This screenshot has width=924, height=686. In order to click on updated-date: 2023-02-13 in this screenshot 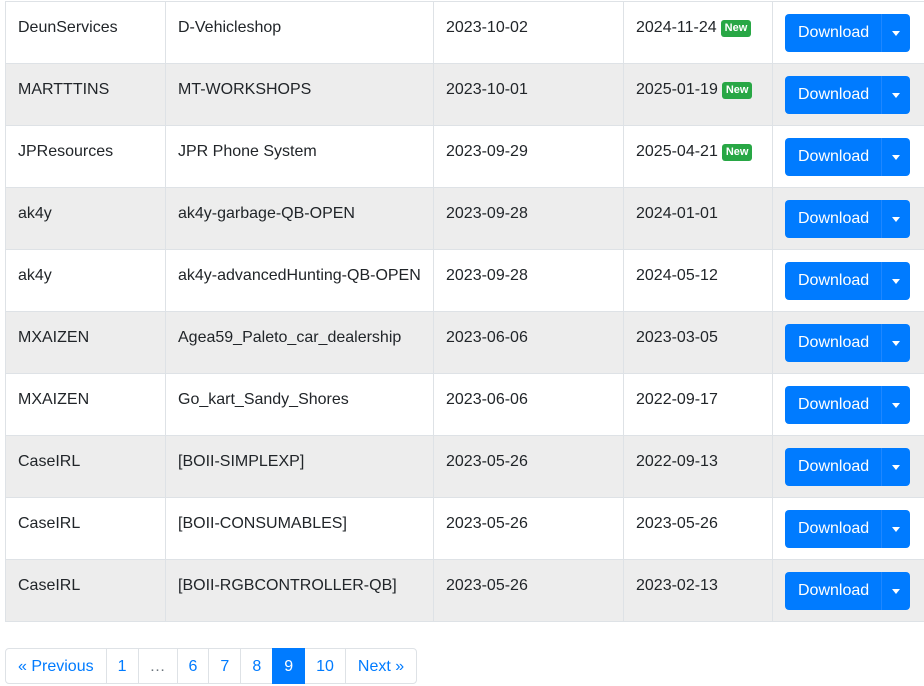, I will do `click(677, 585)`.